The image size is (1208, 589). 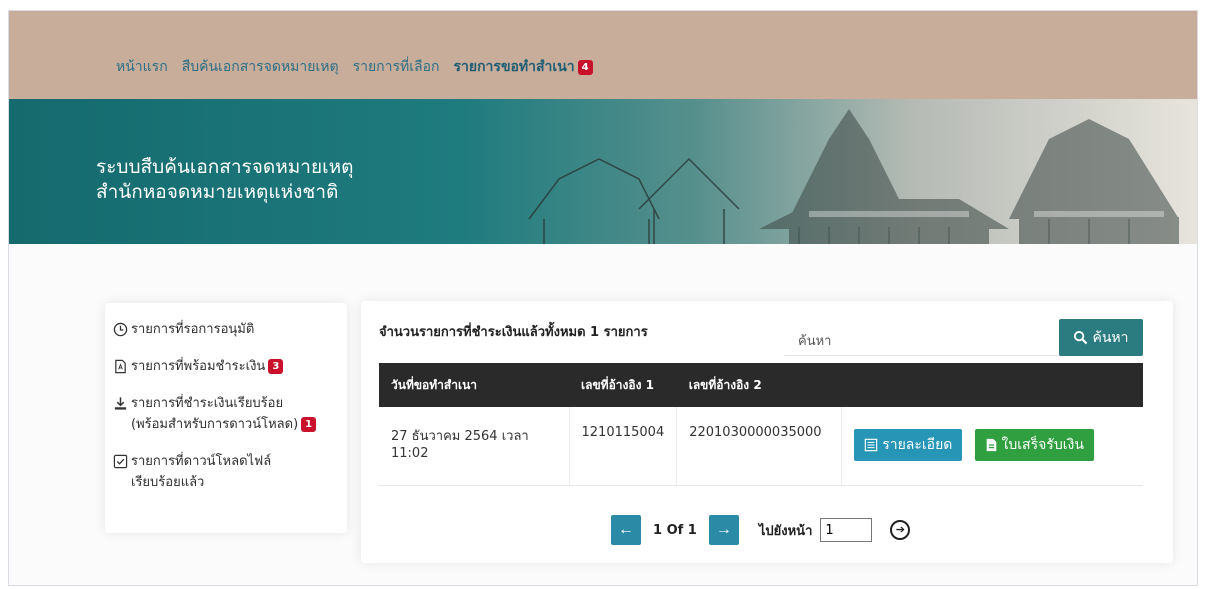 What do you see at coordinates (120, 366) in the screenshot?
I see `pdf-file-icon` at bounding box center [120, 366].